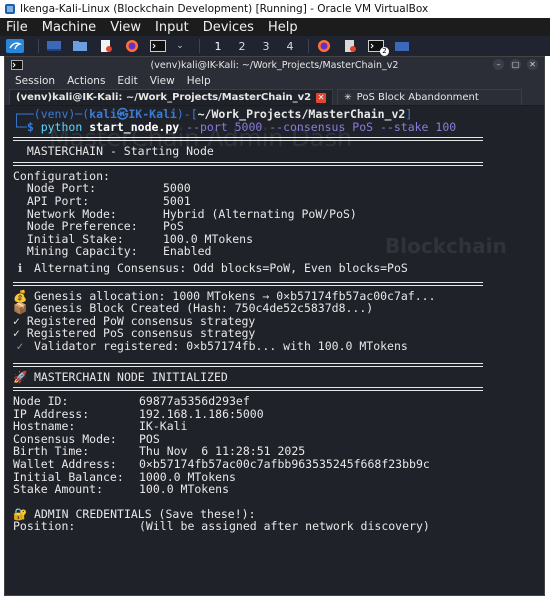  I want to click on config-row: Mining Capacity: Enabled, so click(112, 251).